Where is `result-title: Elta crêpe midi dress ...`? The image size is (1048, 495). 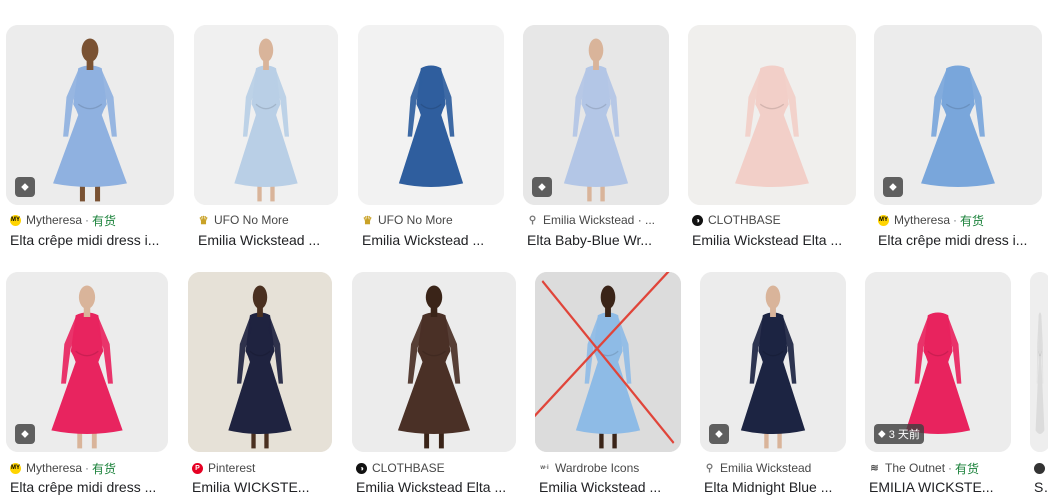 result-title: Elta crêpe midi dress ... is located at coordinates (89, 487).